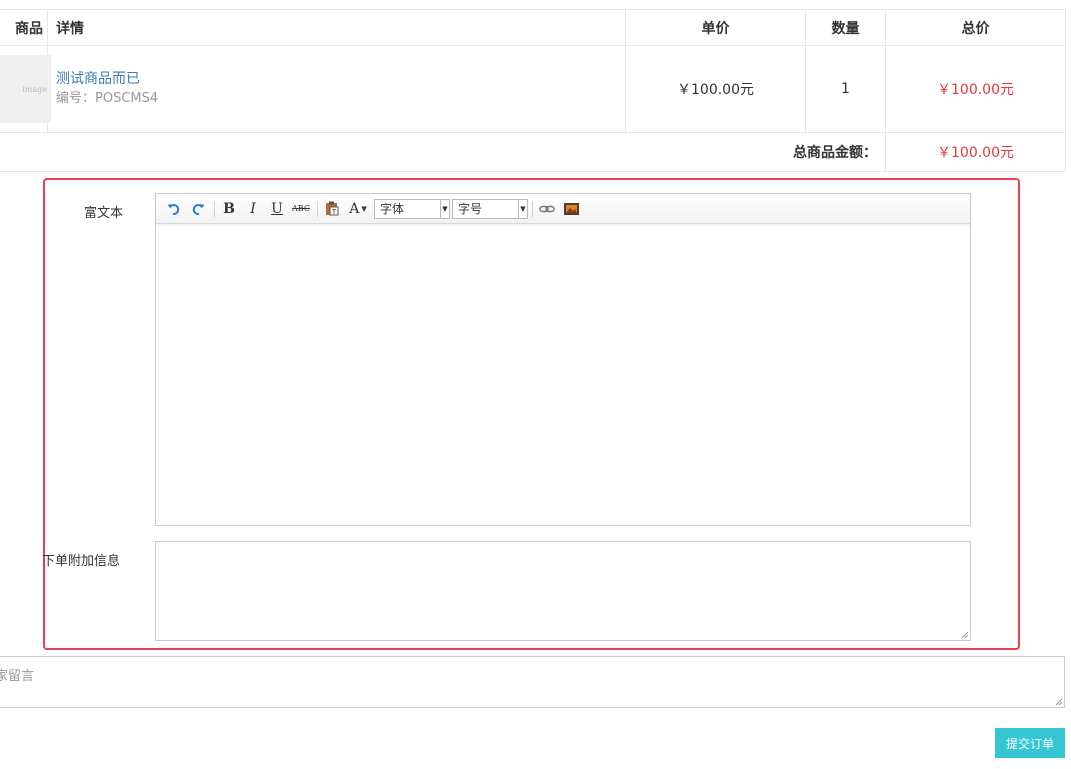  I want to click on submit-order-button: 提交订单, so click(1030, 743).